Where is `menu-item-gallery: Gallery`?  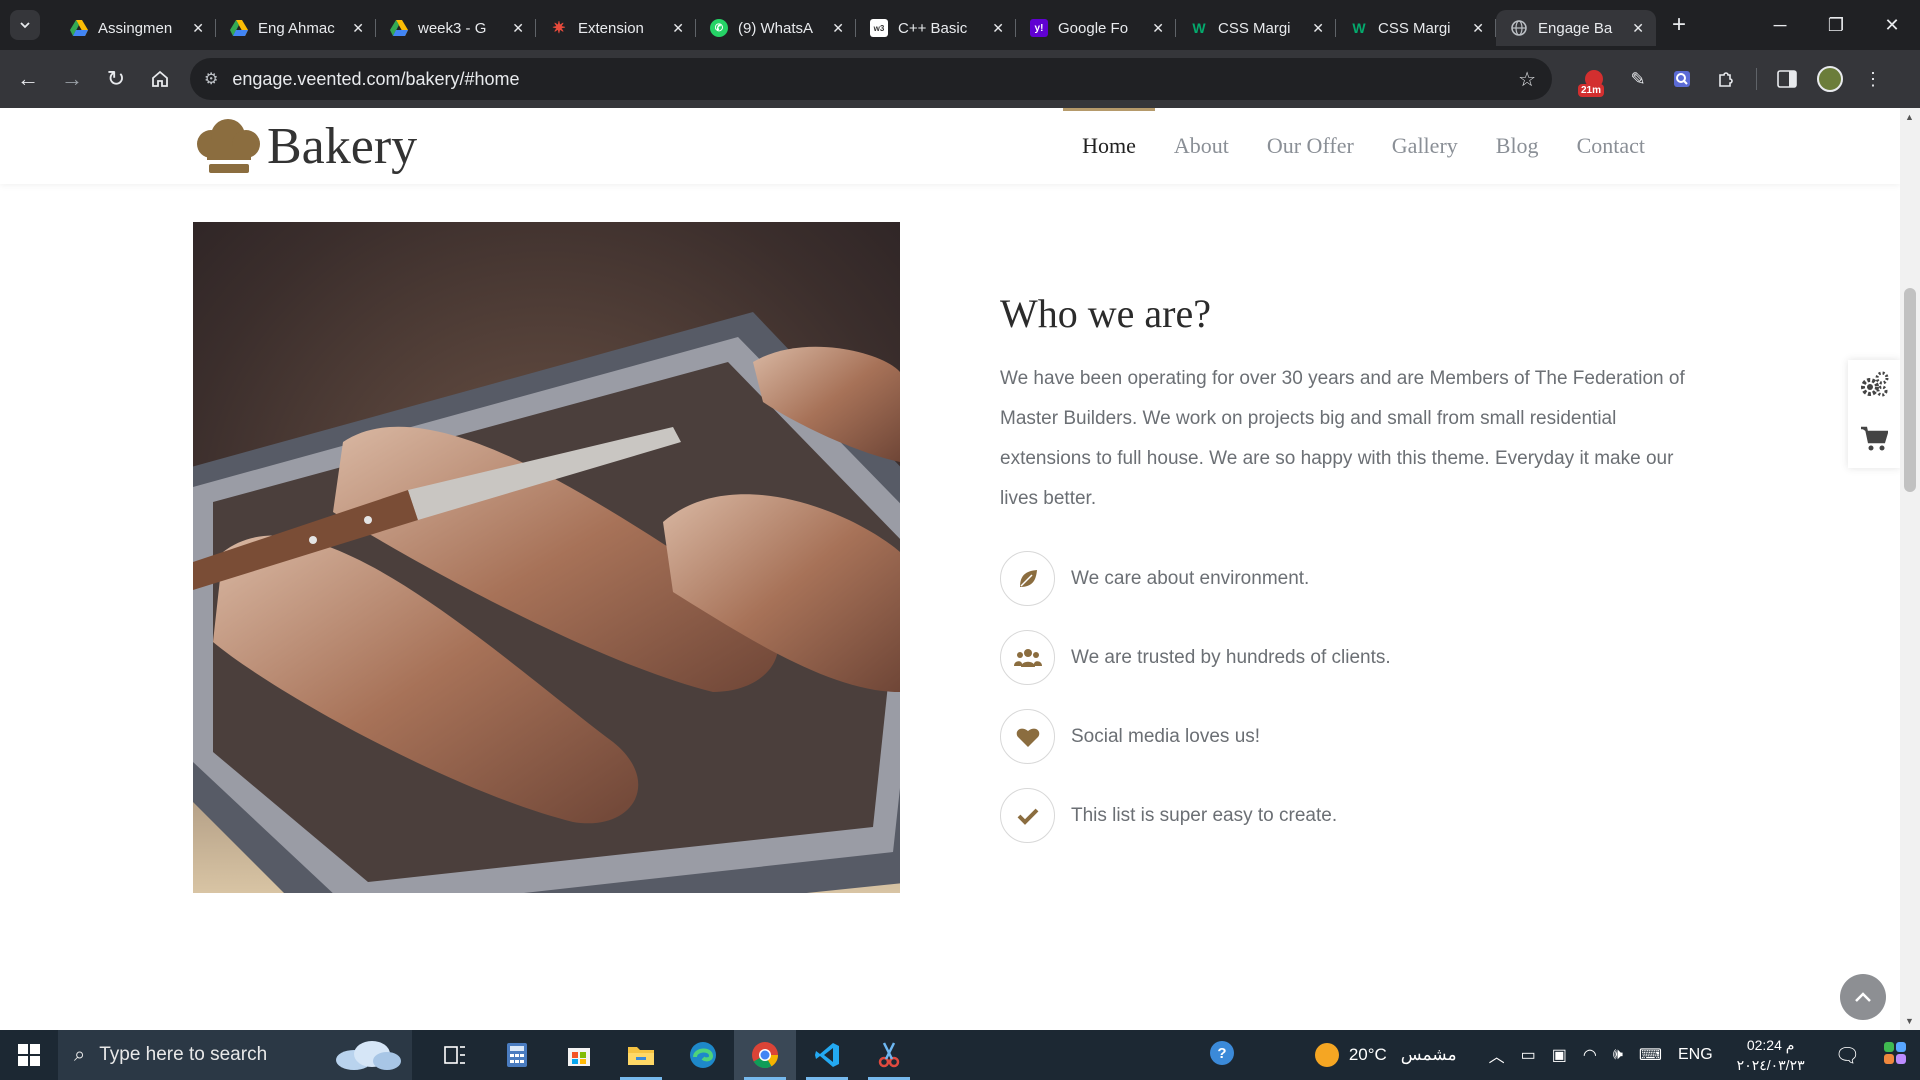 menu-item-gallery: Gallery is located at coordinates (1425, 146).